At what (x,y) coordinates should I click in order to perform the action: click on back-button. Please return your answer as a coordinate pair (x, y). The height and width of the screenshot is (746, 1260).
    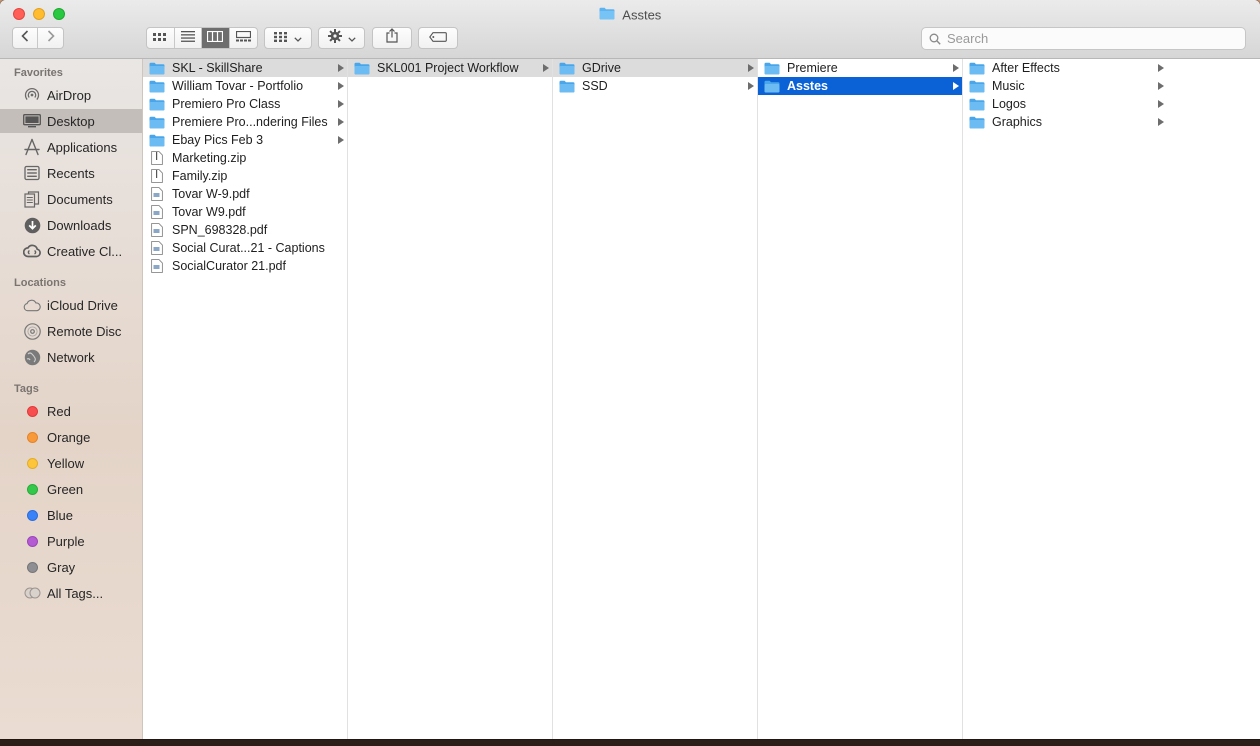
    Looking at the image, I should click on (26, 38).